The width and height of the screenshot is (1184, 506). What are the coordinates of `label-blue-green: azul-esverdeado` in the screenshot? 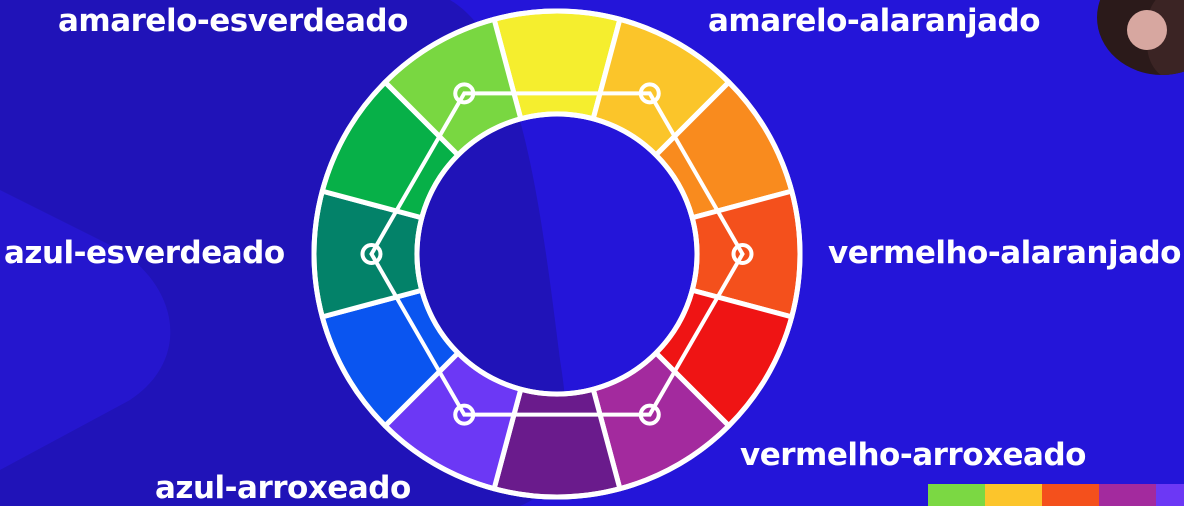 It's located at (144, 253).